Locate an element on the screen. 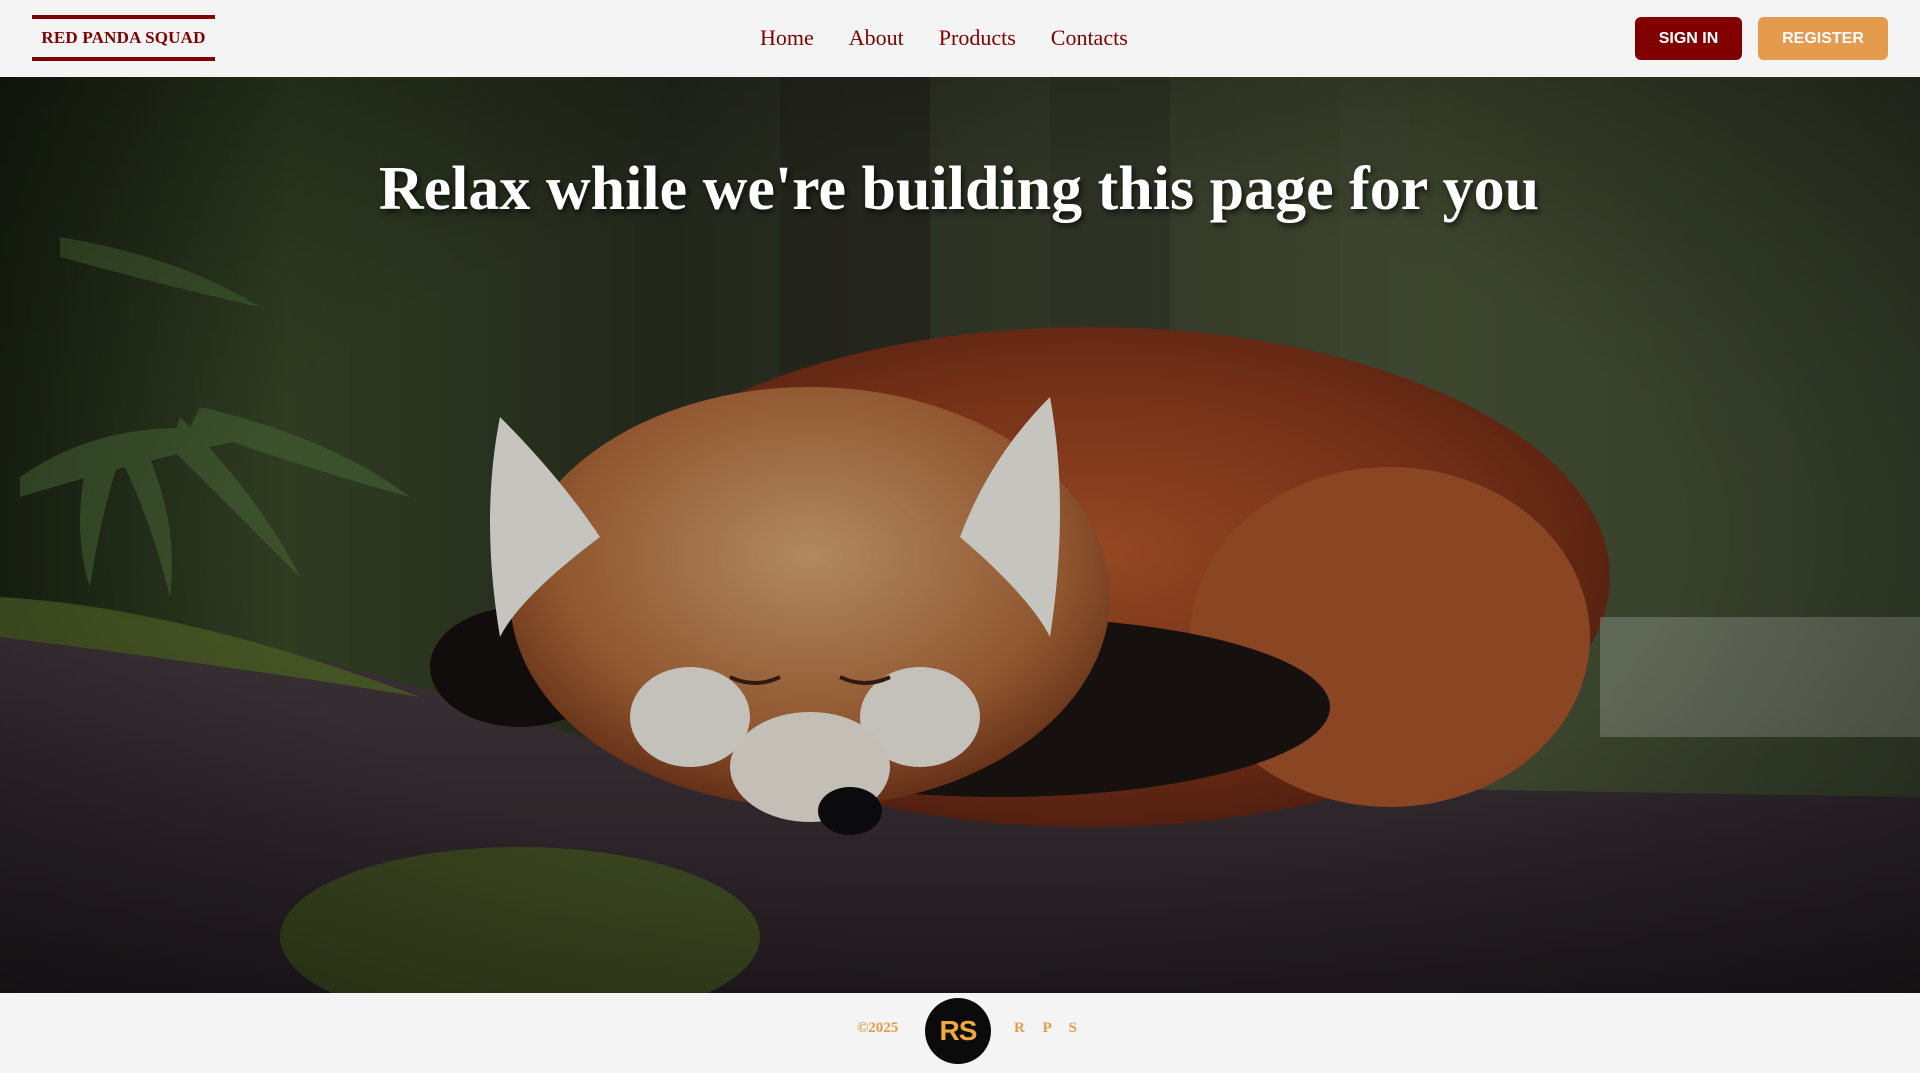 The image size is (1920, 1073). main-nav: Home About Products Contacts is located at coordinates (961, 38).